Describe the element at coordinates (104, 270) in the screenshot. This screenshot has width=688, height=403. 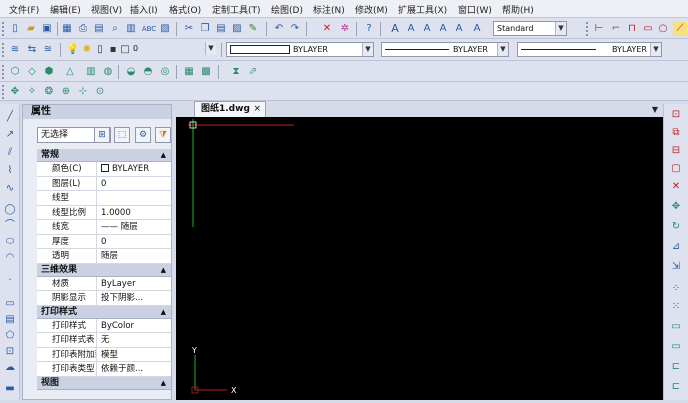
I see `section-header: 三维效果 ▲` at that location.